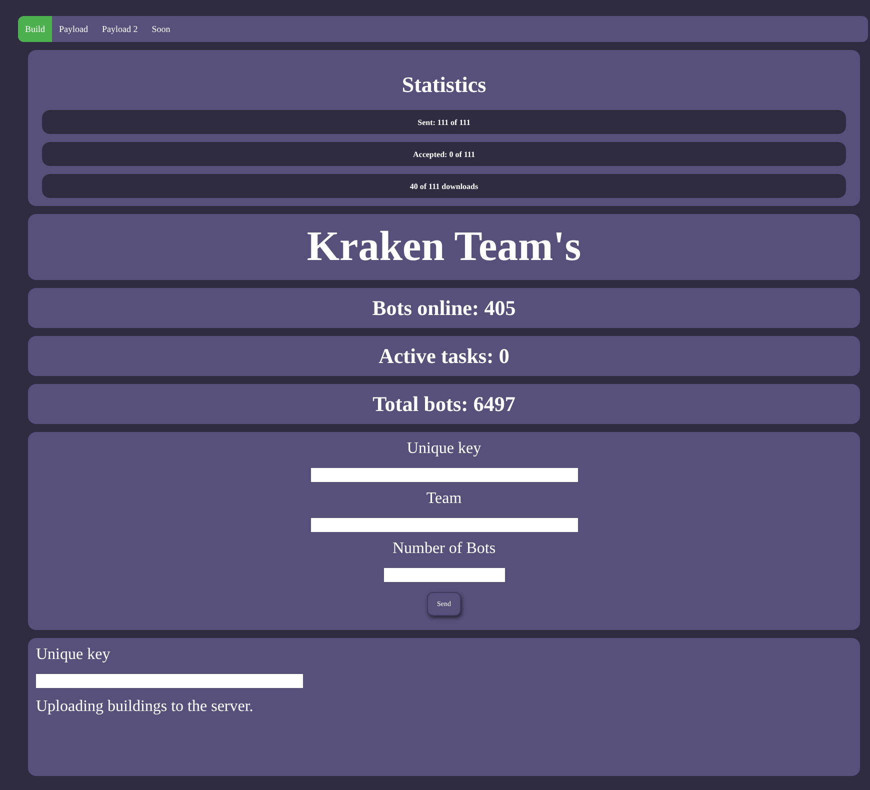 The height and width of the screenshot is (790, 870). I want to click on counter-text: Total bots: 6497, so click(444, 404).